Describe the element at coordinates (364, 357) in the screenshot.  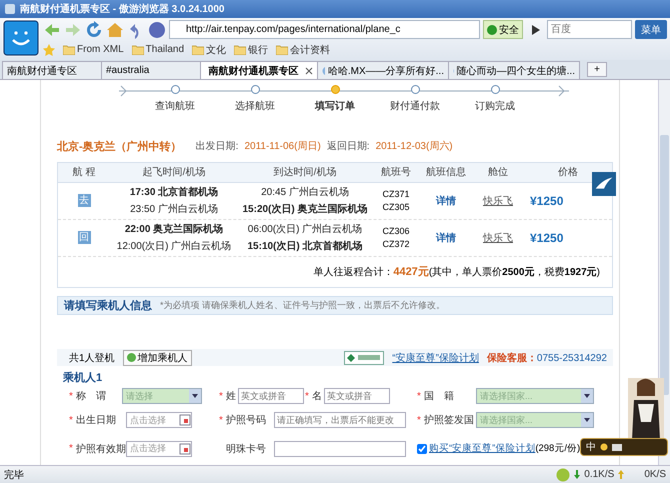
I see `insurer-logo` at that location.